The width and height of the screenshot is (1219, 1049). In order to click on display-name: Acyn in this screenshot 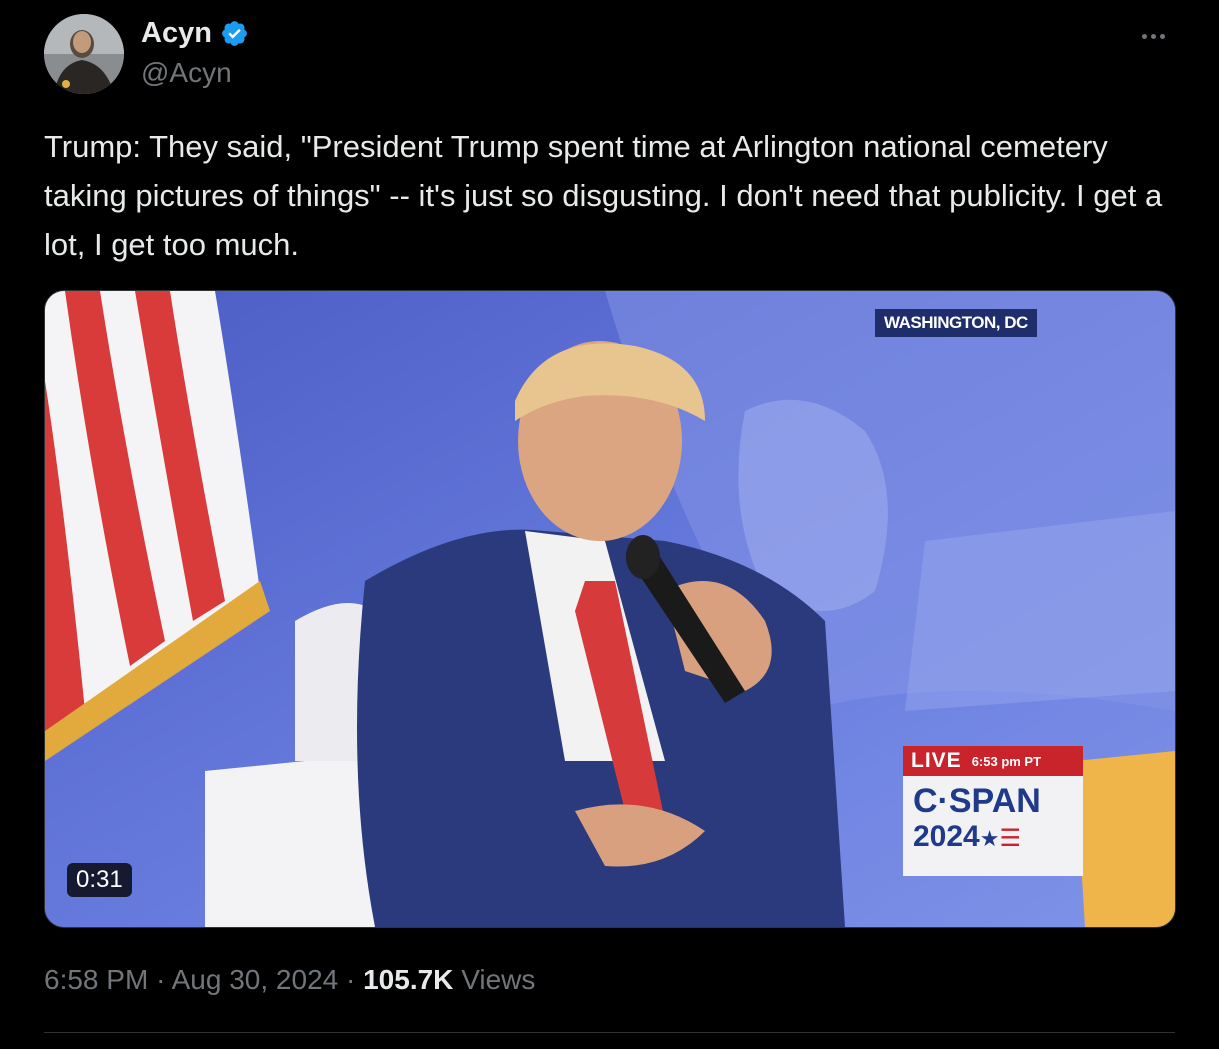, I will do `click(195, 33)`.